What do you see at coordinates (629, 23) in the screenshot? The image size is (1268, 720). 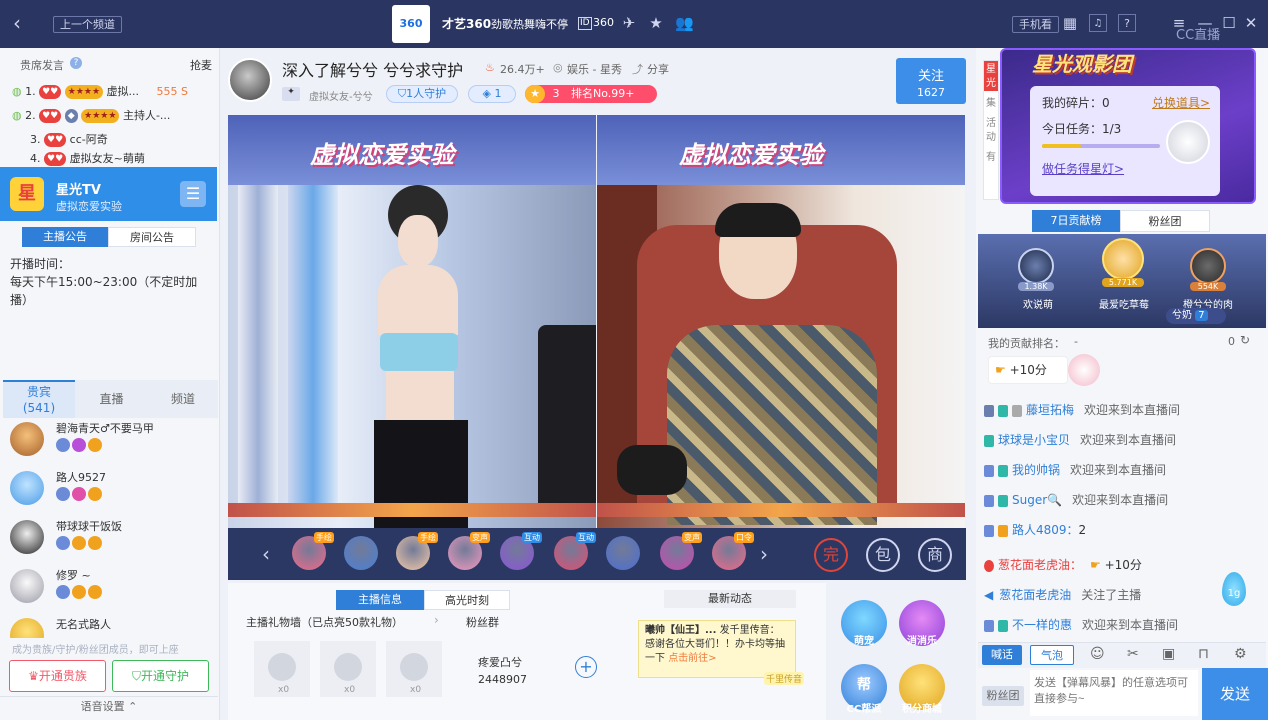 I see `plane-icon: ✈` at bounding box center [629, 23].